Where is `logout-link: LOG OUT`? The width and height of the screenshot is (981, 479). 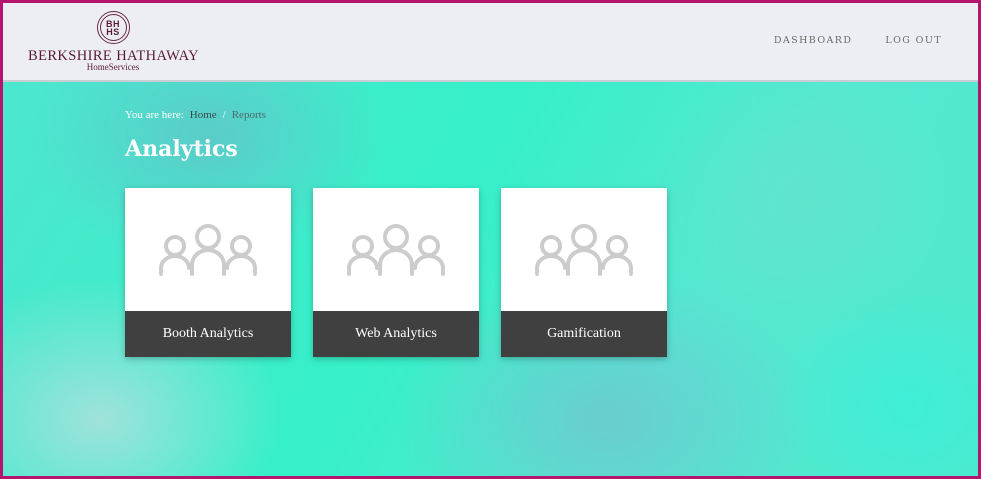
logout-link: LOG OUT is located at coordinates (913, 40).